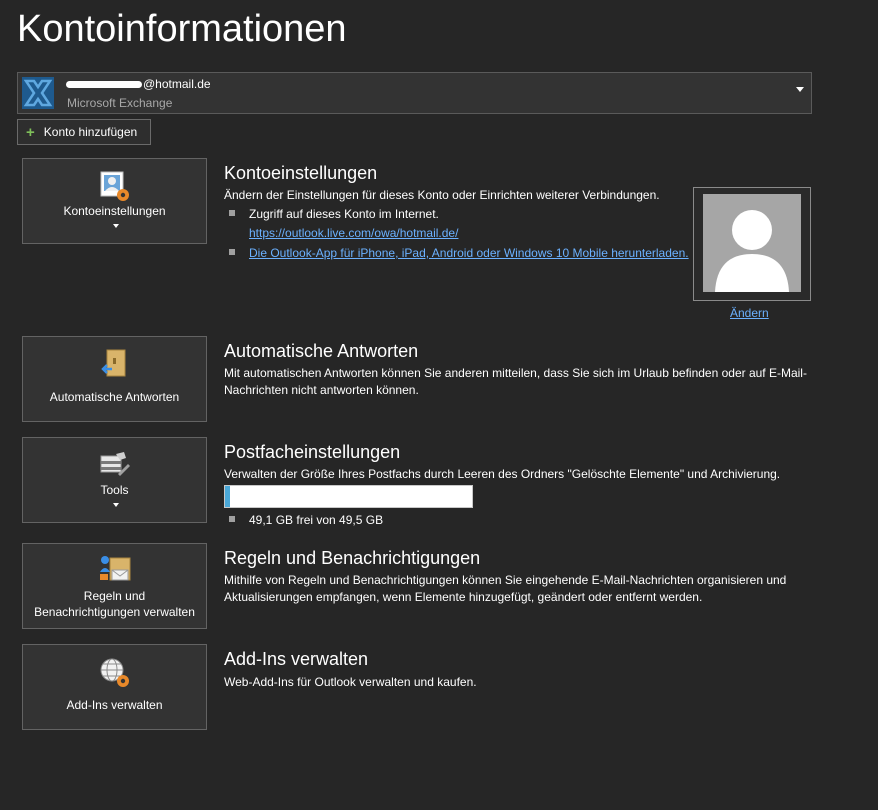 This screenshot has height=810, width=878. Describe the element at coordinates (752, 251) in the screenshot. I see `person-silhouette-icon` at that location.